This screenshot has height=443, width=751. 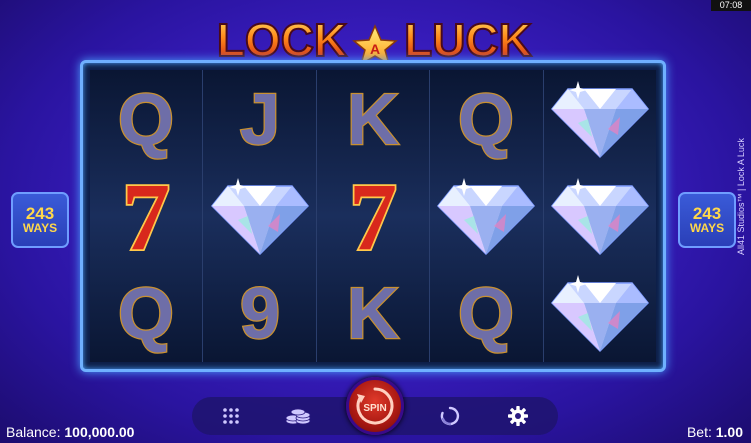 What do you see at coordinates (282, 40) in the screenshot?
I see `logo-word-lock: LOCK` at bounding box center [282, 40].